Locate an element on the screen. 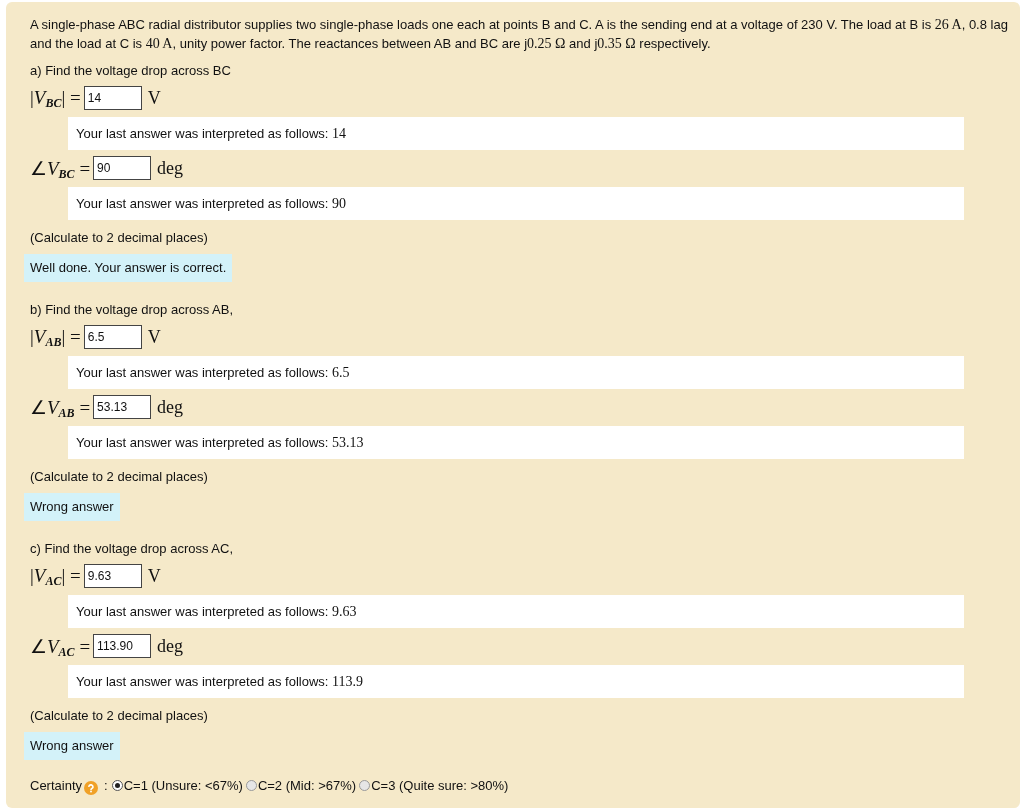  answer-field: 6.5 is located at coordinates (112, 337).